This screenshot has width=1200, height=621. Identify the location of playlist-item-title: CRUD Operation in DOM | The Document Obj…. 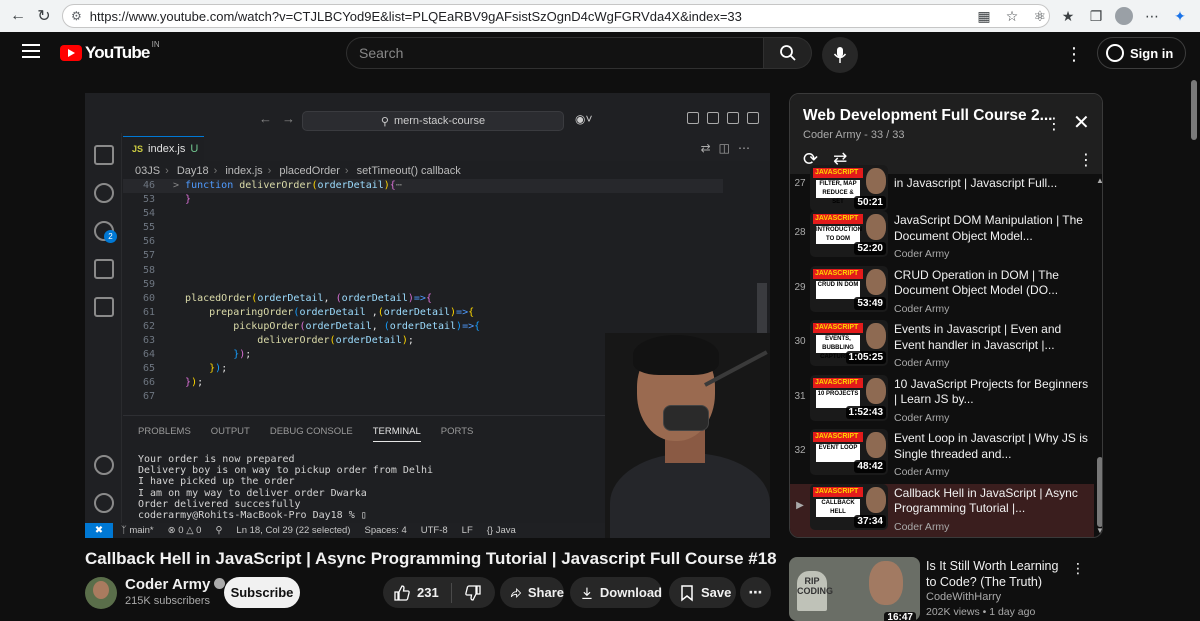
(994, 283).